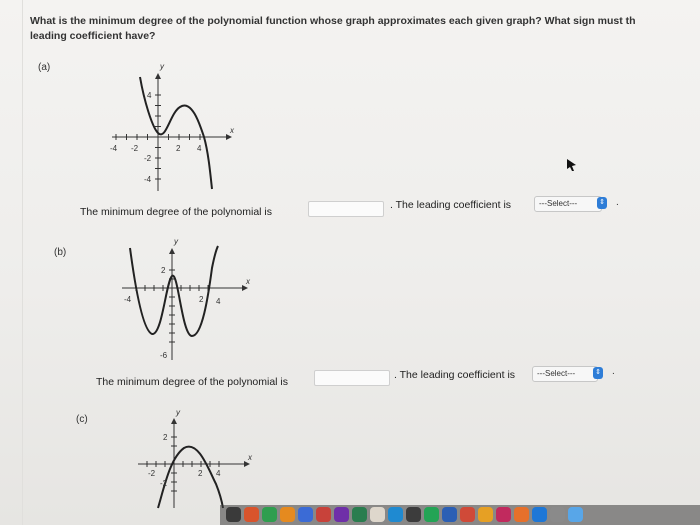 This screenshot has width=700, height=525. What do you see at coordinates (22, 262) in the screenshot?
I see `margin-rule` at bounding box center [22, 262].